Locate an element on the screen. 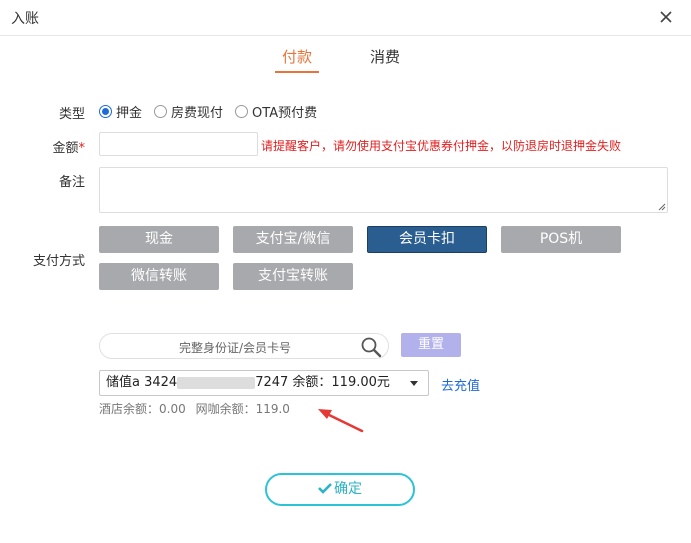  type-label: 类型 is located at coordinates (71, 114).